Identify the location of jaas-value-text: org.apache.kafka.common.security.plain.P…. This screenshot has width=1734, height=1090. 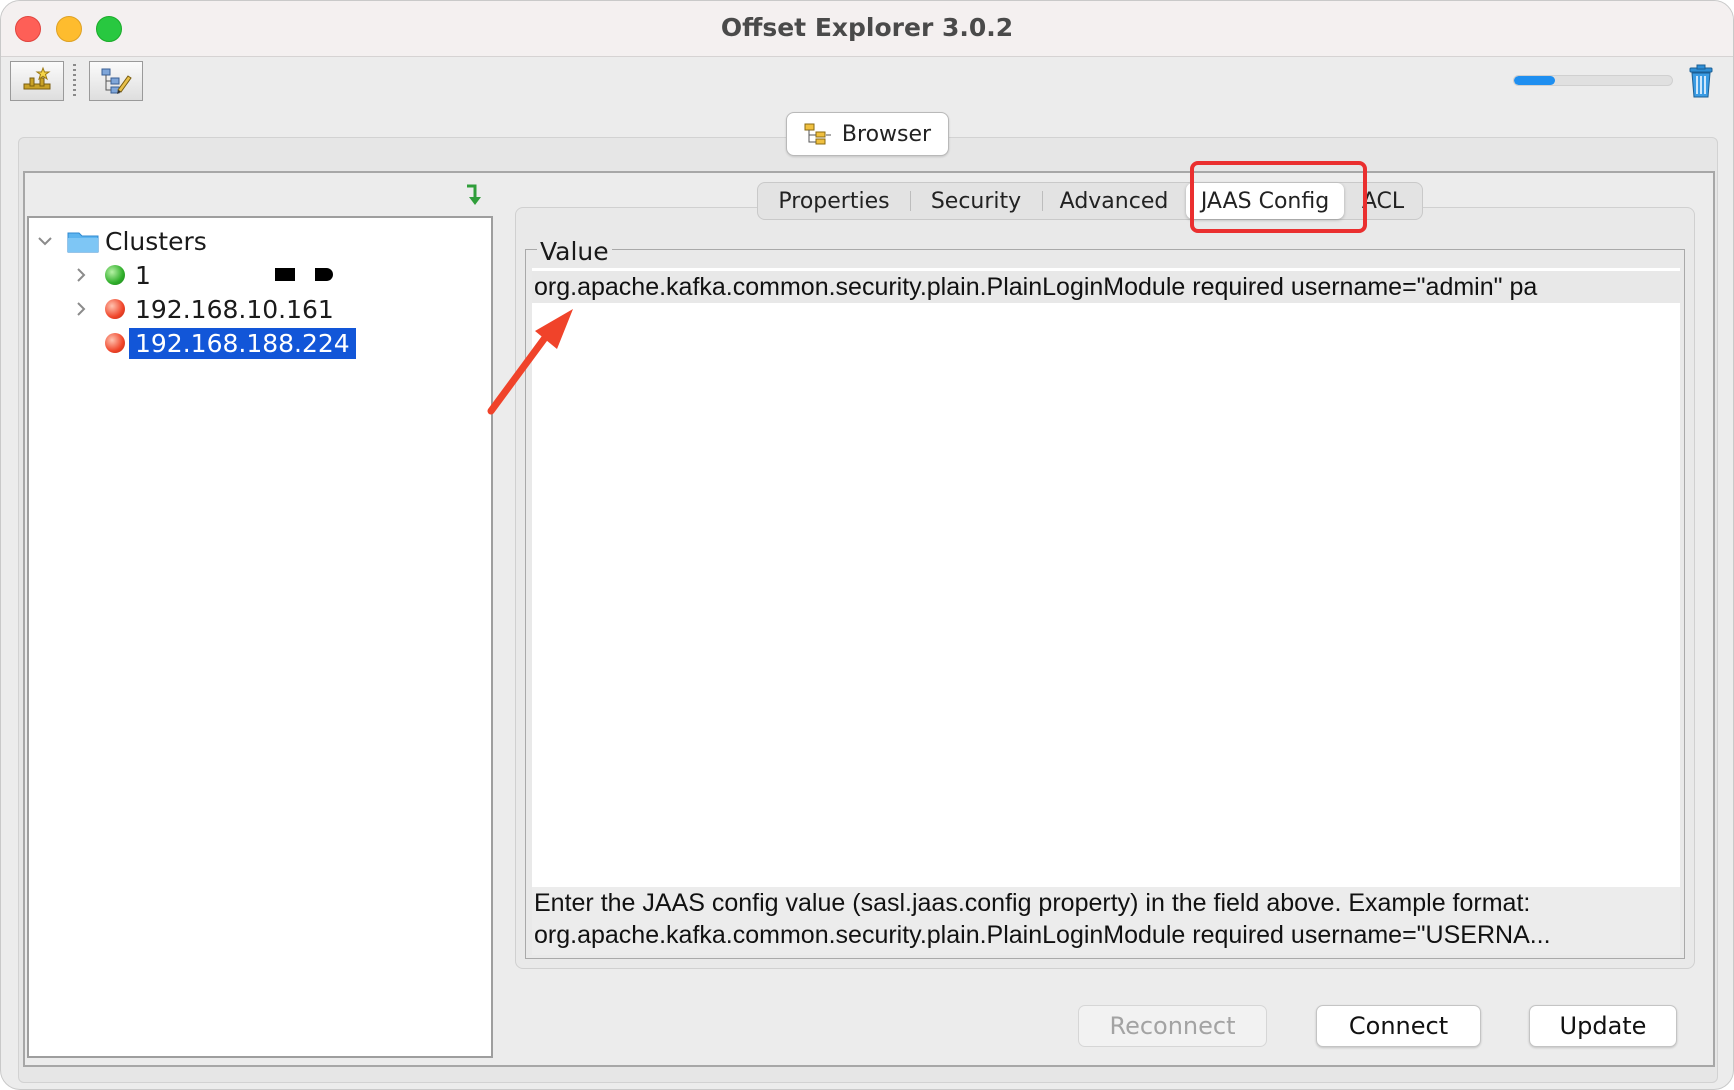
(1106, 287).